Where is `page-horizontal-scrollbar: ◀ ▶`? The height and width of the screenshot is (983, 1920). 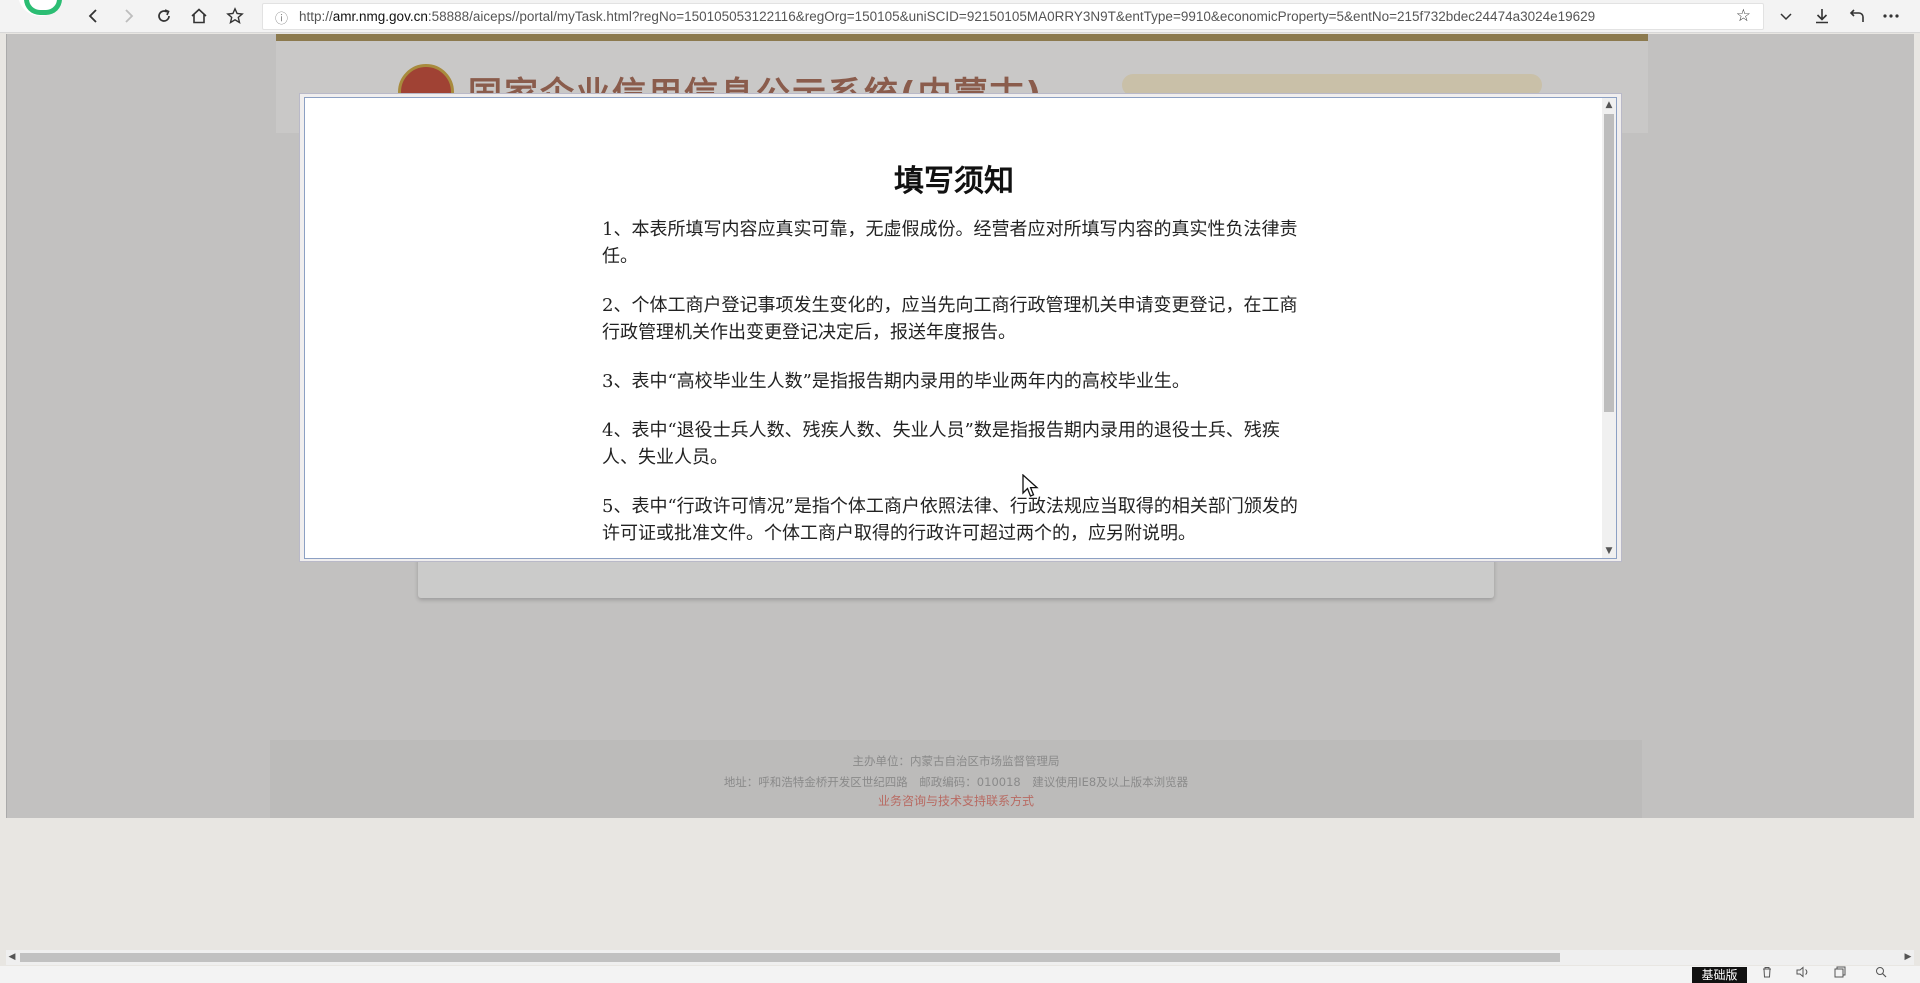
page-horizontal-scrollbar: ◀ ▶ is located at coordinates (960, 957).